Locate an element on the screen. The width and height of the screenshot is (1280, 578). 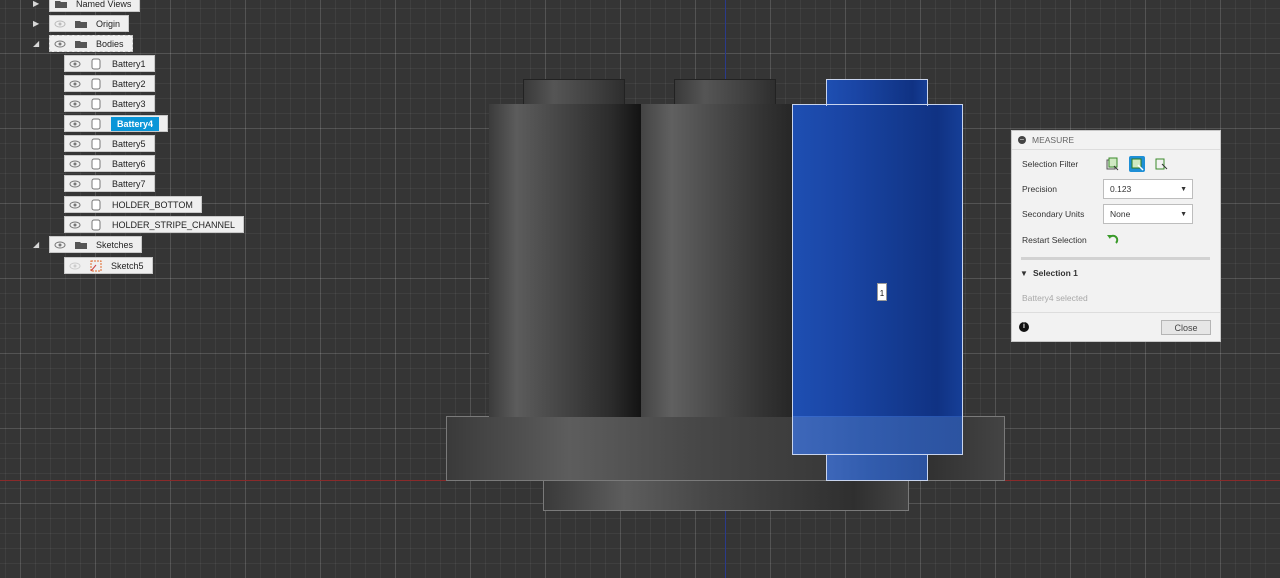
tree-label: Battery3 is located at coordinates (129, 103).